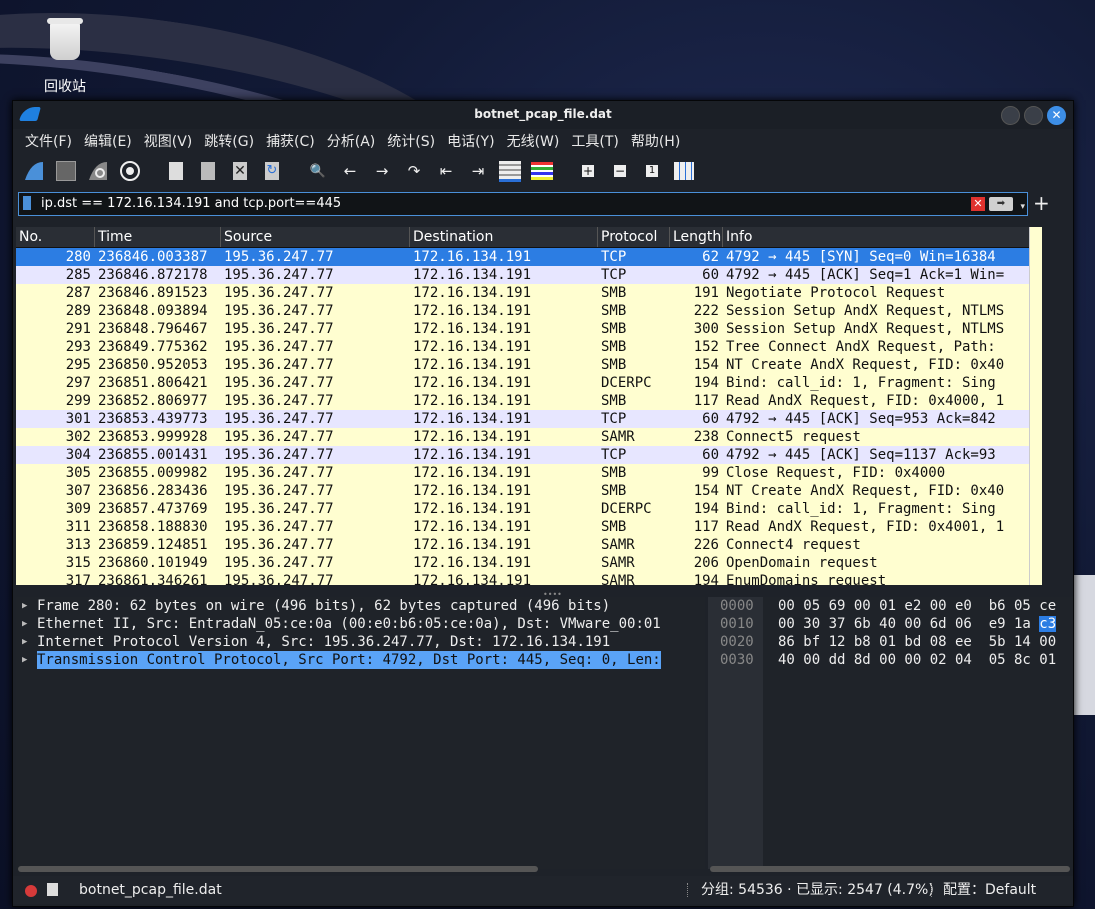 The image size is (1095, 909). I want to click on status-packet-stats: 分组: 54536 · 已显示: 2547 (4.7%), so click(817, 890).